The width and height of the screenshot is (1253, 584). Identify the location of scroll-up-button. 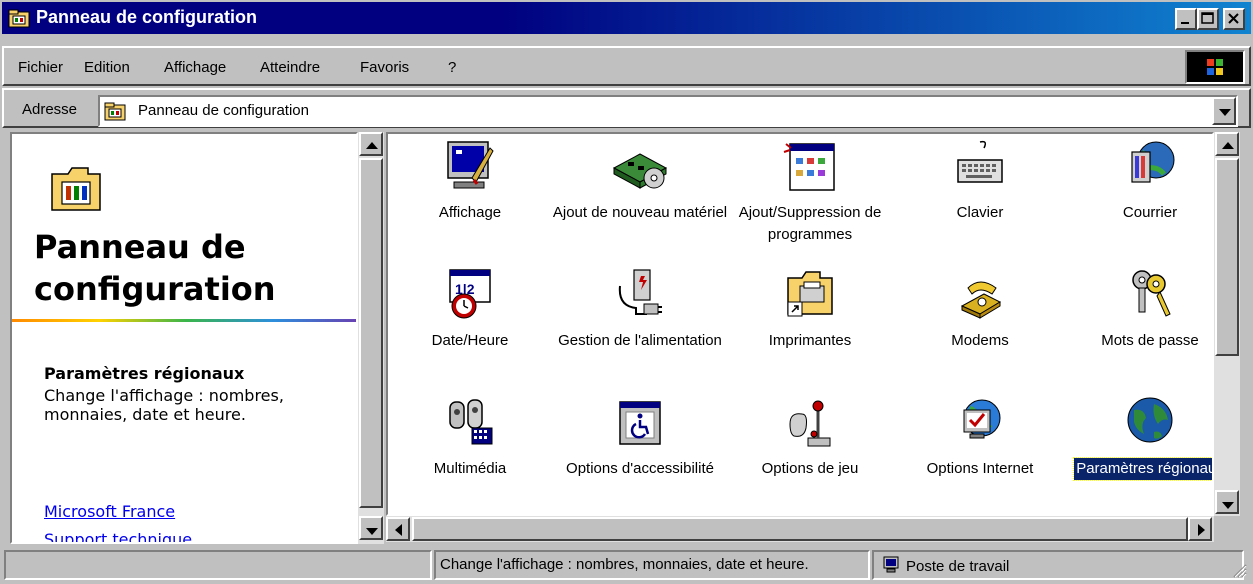
(1227, 144).